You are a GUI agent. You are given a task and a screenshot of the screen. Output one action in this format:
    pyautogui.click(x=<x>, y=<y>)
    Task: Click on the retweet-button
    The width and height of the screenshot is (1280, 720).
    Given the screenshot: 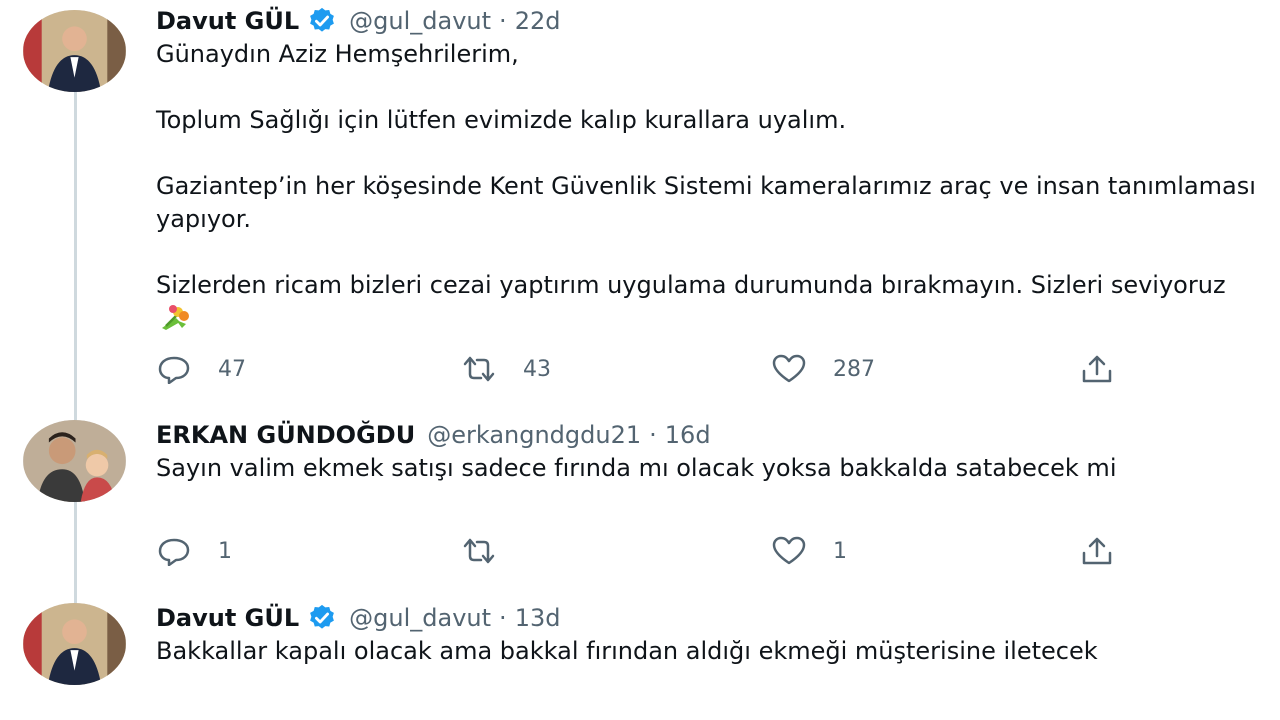 What is the action you would take?
    pyautogui.click(x=492, y=551)
    